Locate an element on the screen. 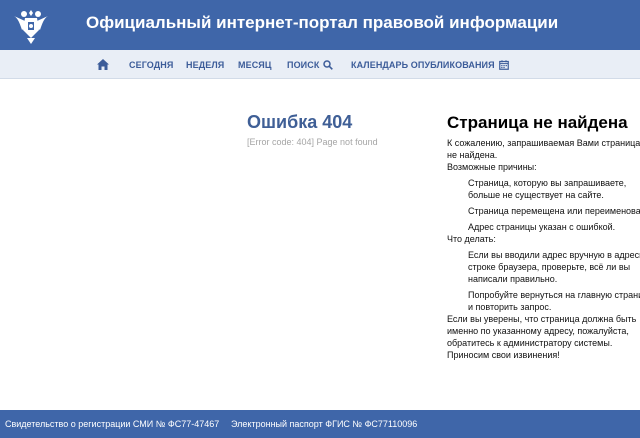 The image size is (640, 438). home-icon is located at coordinates (103, 64).